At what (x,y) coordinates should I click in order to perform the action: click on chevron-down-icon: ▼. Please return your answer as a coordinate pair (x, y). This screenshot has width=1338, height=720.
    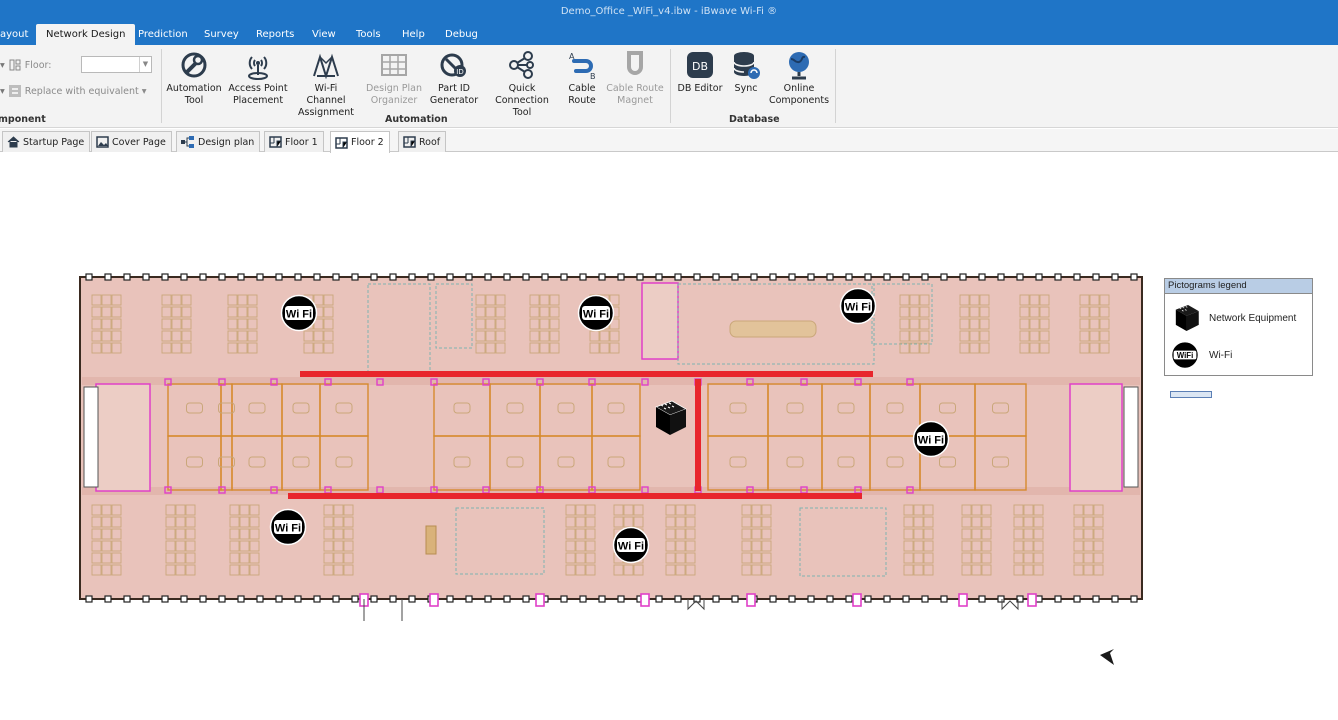
    Looking at the image, I should click on (145, 64).